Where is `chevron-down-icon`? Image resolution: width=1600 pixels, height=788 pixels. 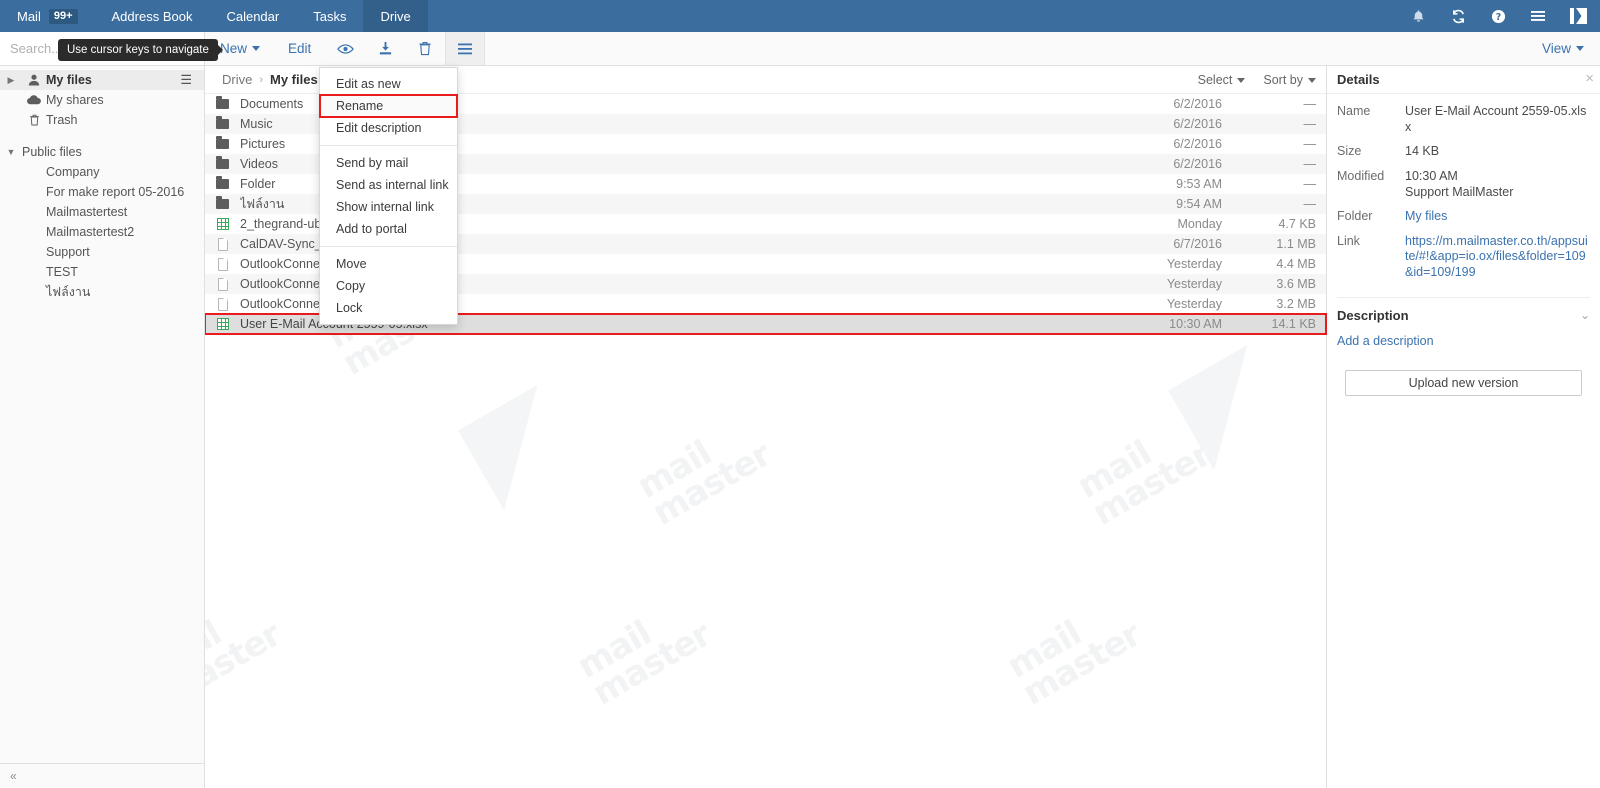 chevron-down-icon is located at coordinates (256, 48).